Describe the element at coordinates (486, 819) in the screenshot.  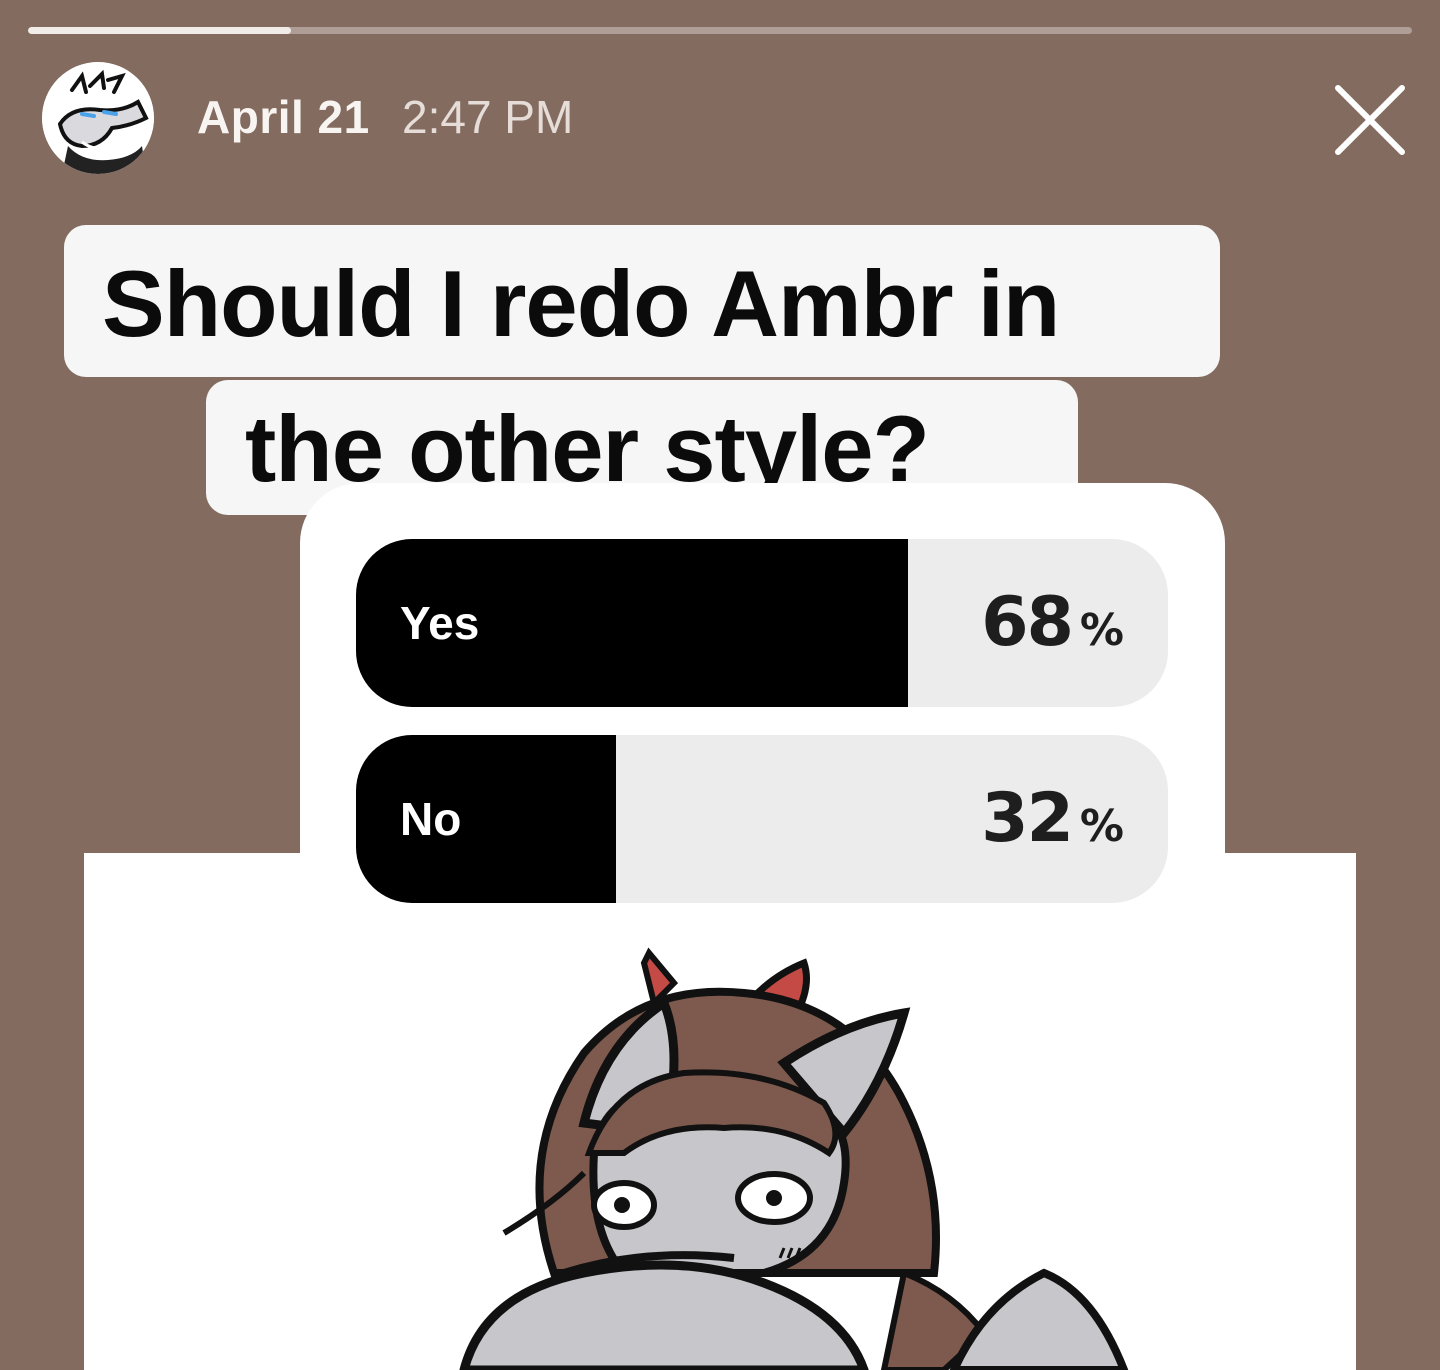
I see `poll-option-fill` at that location.